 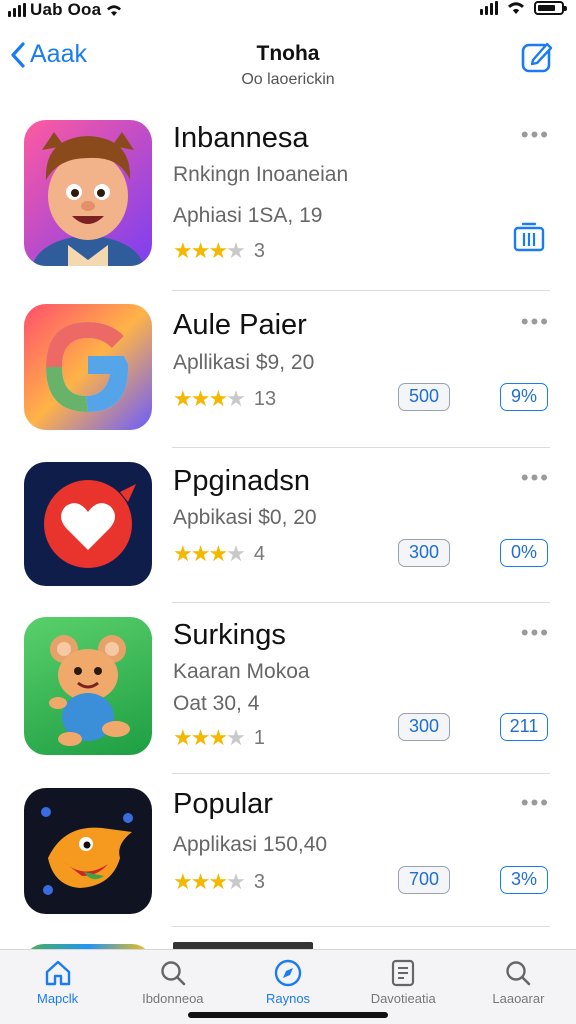 What do you see at coordinates (424, 880) in the screenshot?
I see `count-badge: 700` at bounding box center [424, 880].